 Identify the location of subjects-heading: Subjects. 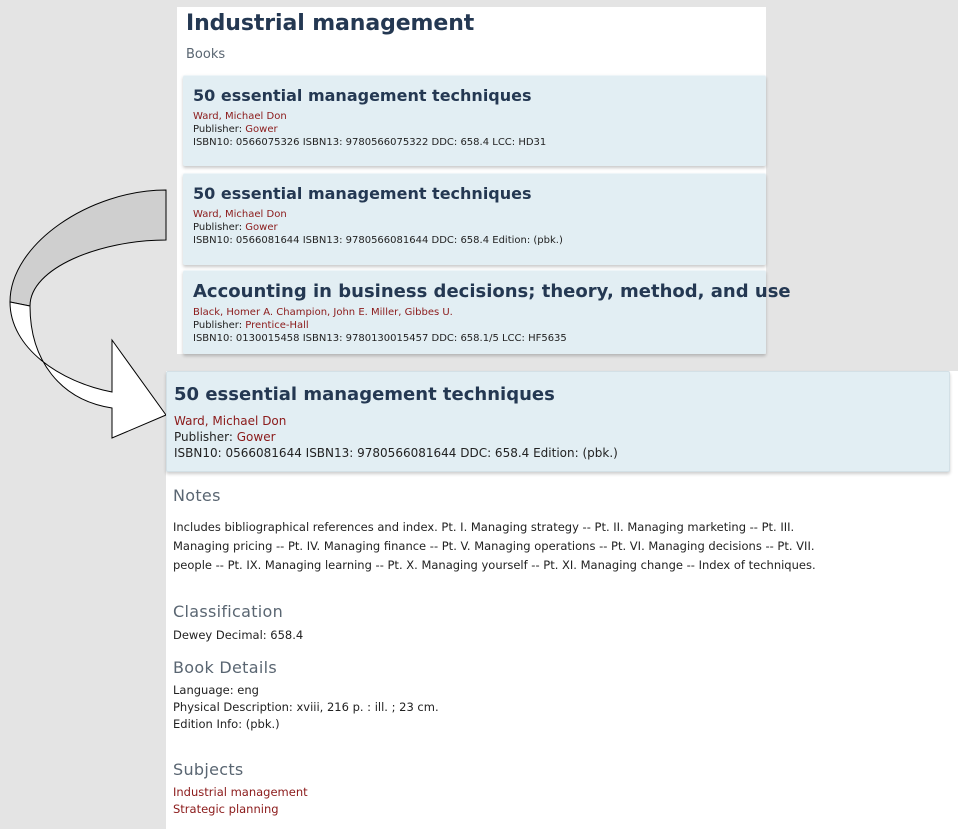
(208, 769).